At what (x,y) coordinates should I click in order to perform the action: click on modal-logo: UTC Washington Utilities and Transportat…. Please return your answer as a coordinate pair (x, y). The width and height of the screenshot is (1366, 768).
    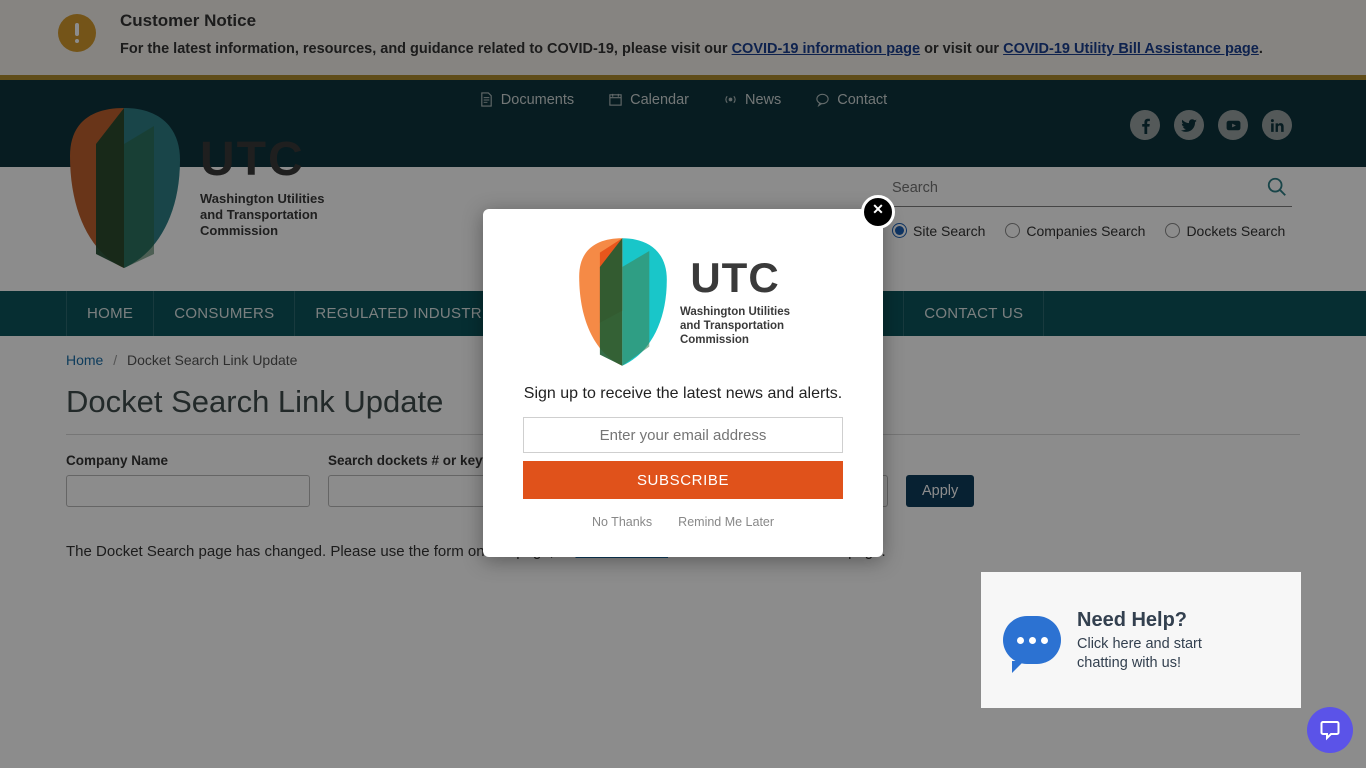
    Looking at the image, I should click on (683, 302).